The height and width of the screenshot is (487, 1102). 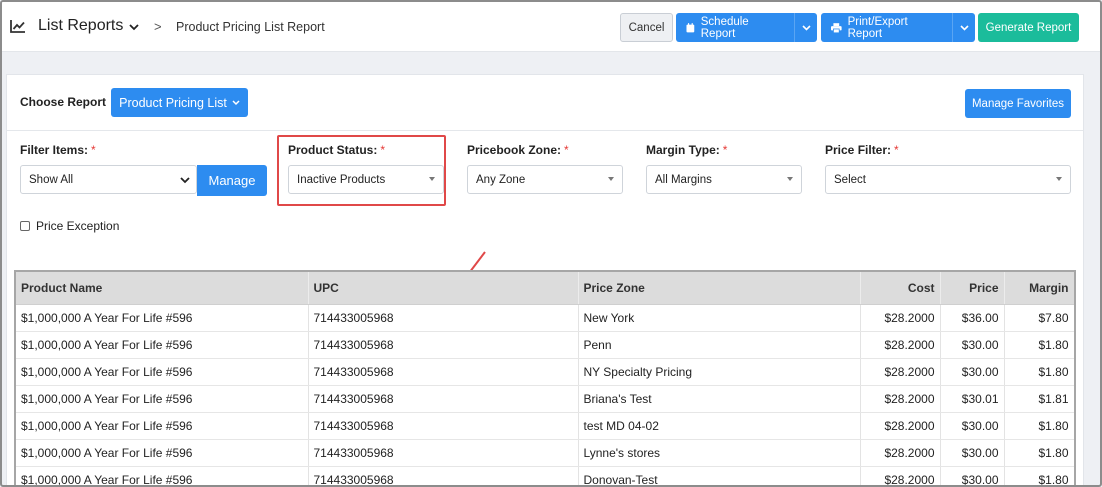 I want to click on table-cell: Briana's Test, so click(x=719, y=399).